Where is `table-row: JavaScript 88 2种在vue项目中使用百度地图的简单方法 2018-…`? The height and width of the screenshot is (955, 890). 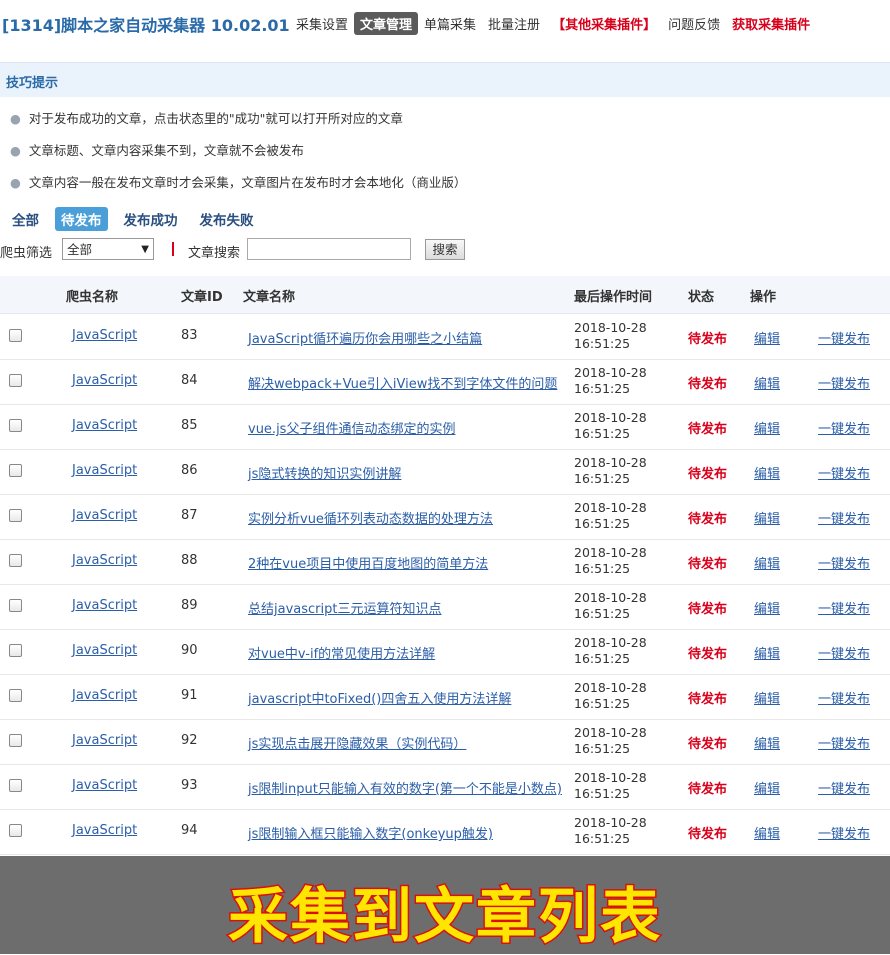
table-row: JavaScript 88 2种在vue项目中使用百度地图的简单方法 2018-… is located at coordinates (445, 562).